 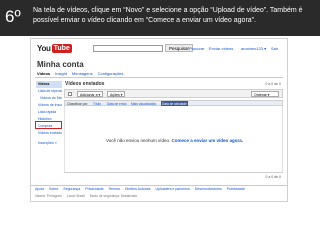 What do you see at coordinates (221, 48) in the screenshot?
I see `upload-link: Enviar vídeos` at bounding box center [221, 48].